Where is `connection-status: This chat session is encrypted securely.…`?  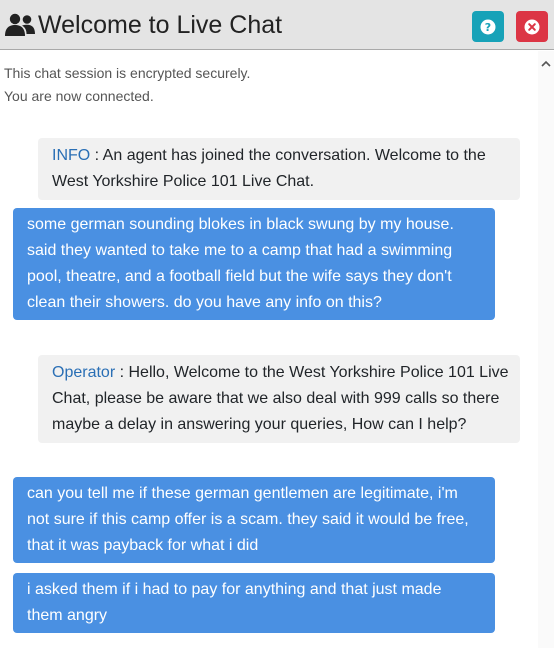
connection-status: This chat session is encrypted securely.… is located at coordinates (127, 85).